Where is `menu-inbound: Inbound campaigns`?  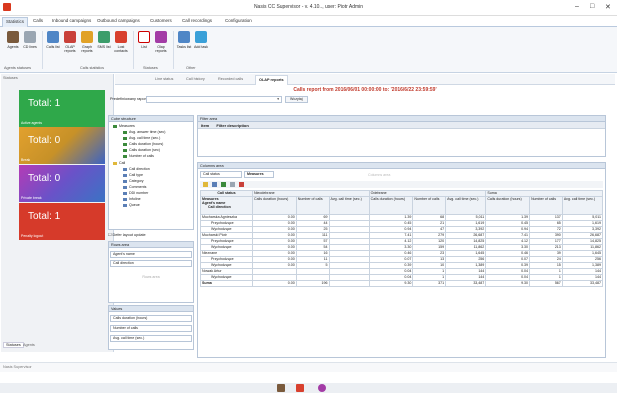
menu-inbound: Inbound campaigns is located at coordinates (71, 20).